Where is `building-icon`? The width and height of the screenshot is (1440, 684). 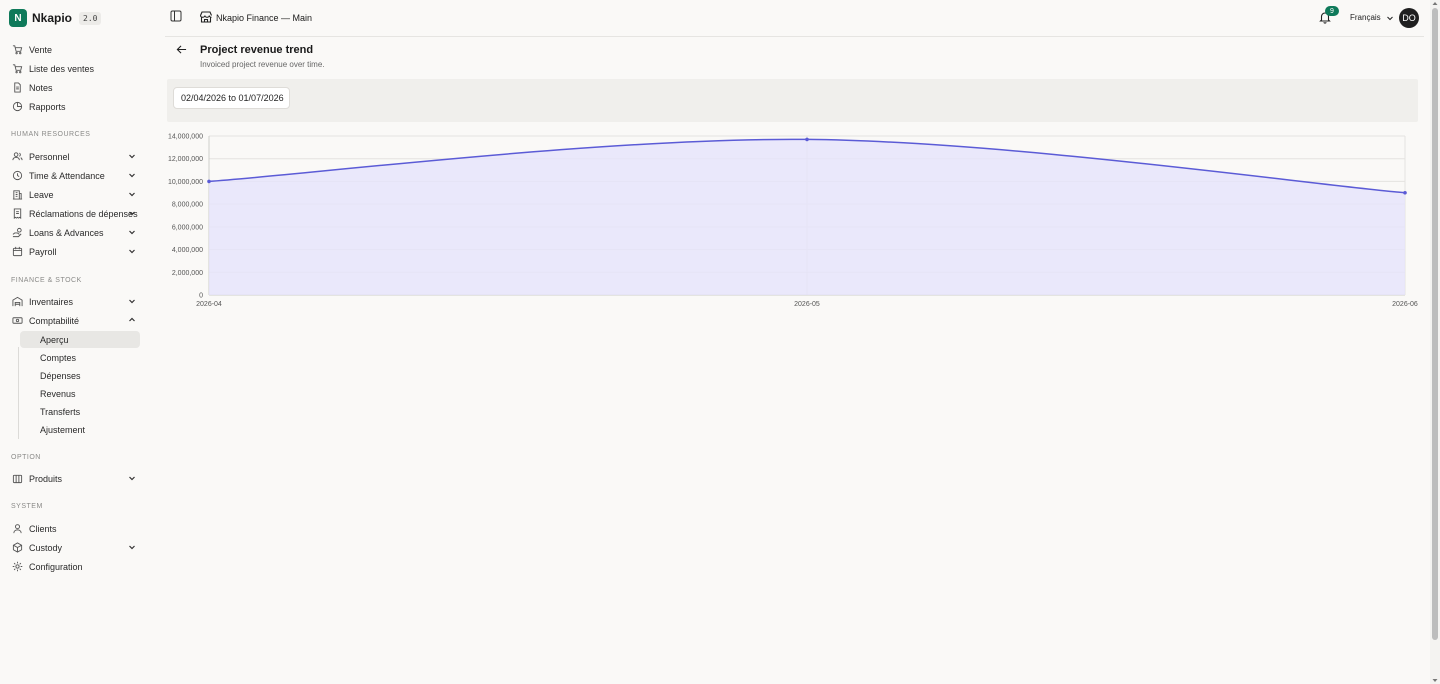 building-icon is located at coordinates (17, 195).